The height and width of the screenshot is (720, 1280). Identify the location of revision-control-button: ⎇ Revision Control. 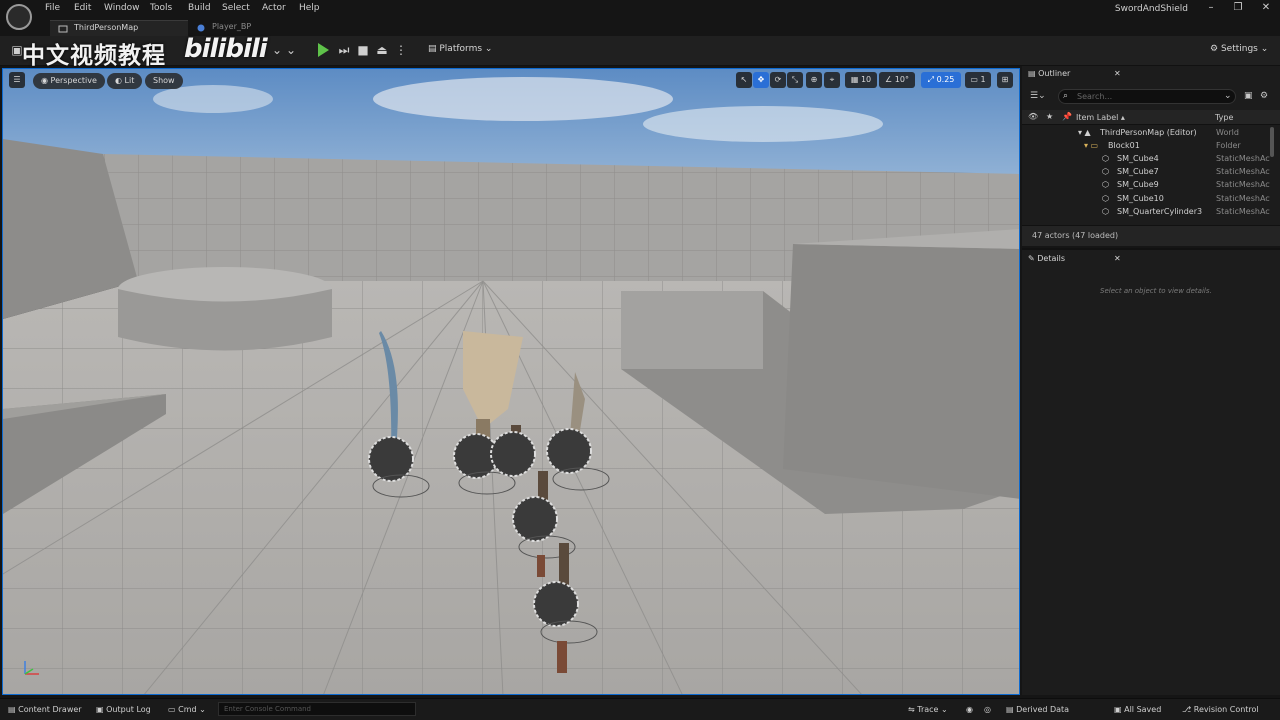
(1220, 709).